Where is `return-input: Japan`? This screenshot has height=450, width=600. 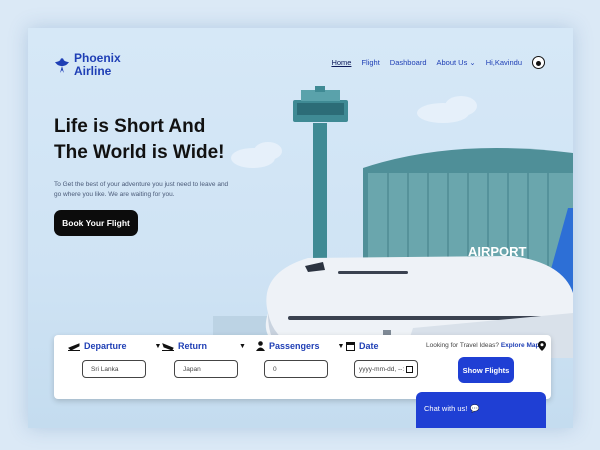 return-input: Japan is located at coordinates (206, 369).